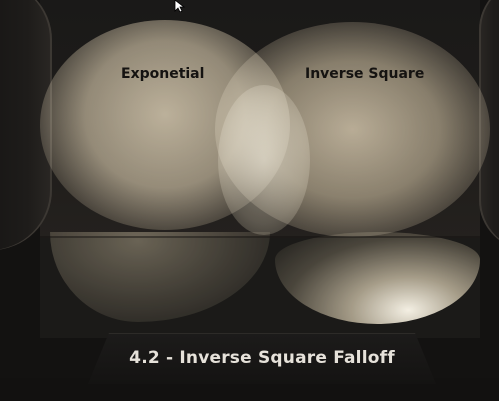 Image resolution: width=499 pixels, height=401 pixels. Describe the element at coordinates (260, 237) in the screenshot. I see `wall-floor-edge` at that location.